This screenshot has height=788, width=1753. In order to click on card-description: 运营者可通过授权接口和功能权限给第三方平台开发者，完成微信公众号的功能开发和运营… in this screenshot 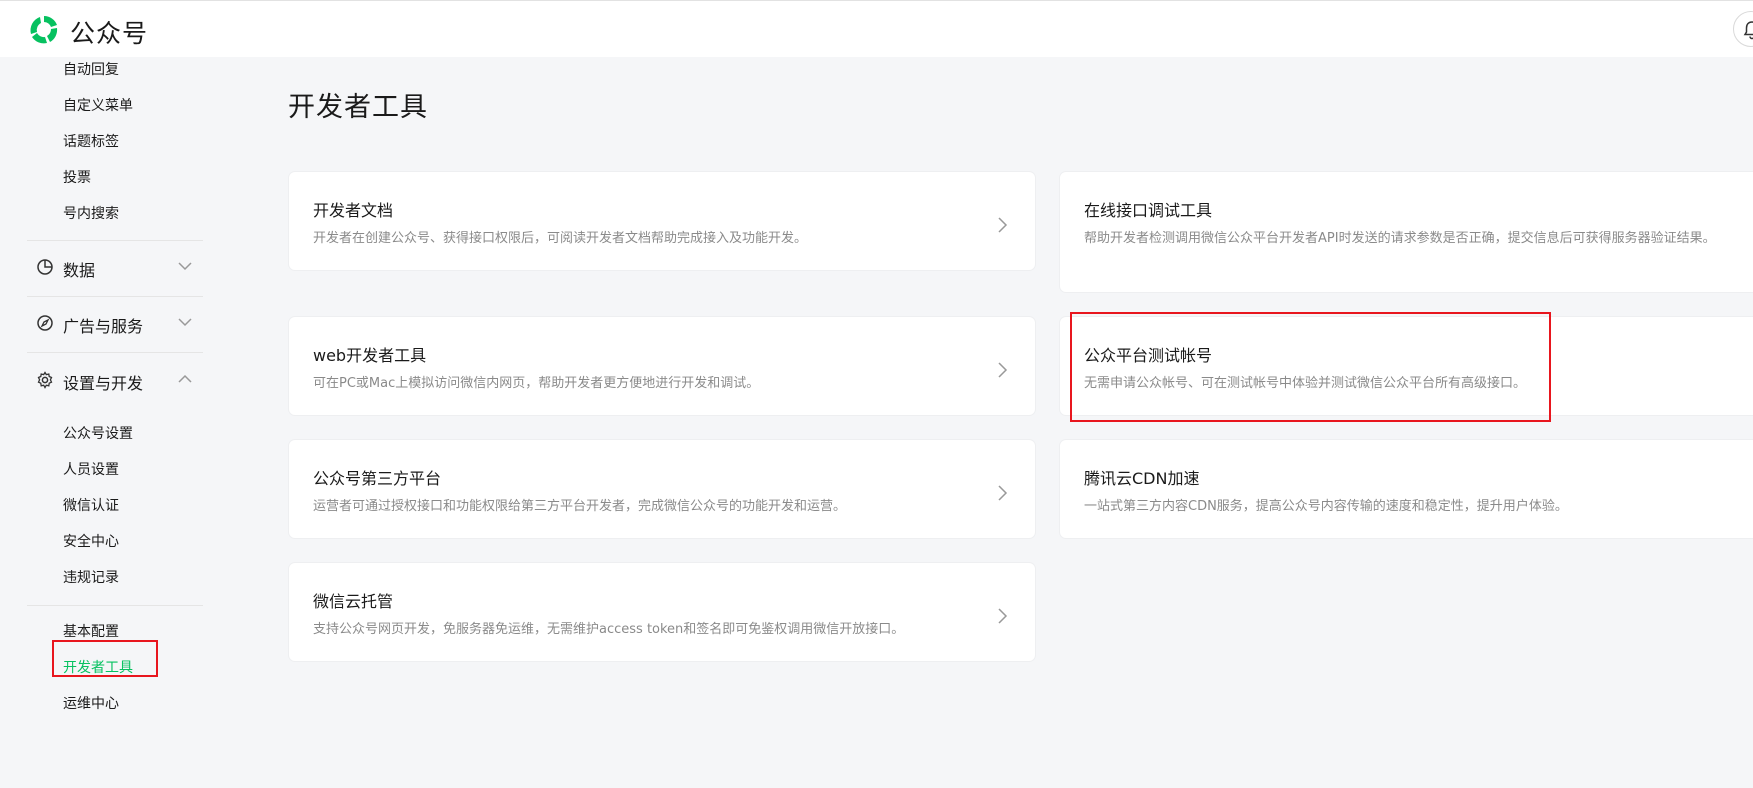, I will do `click(580, 506)`.